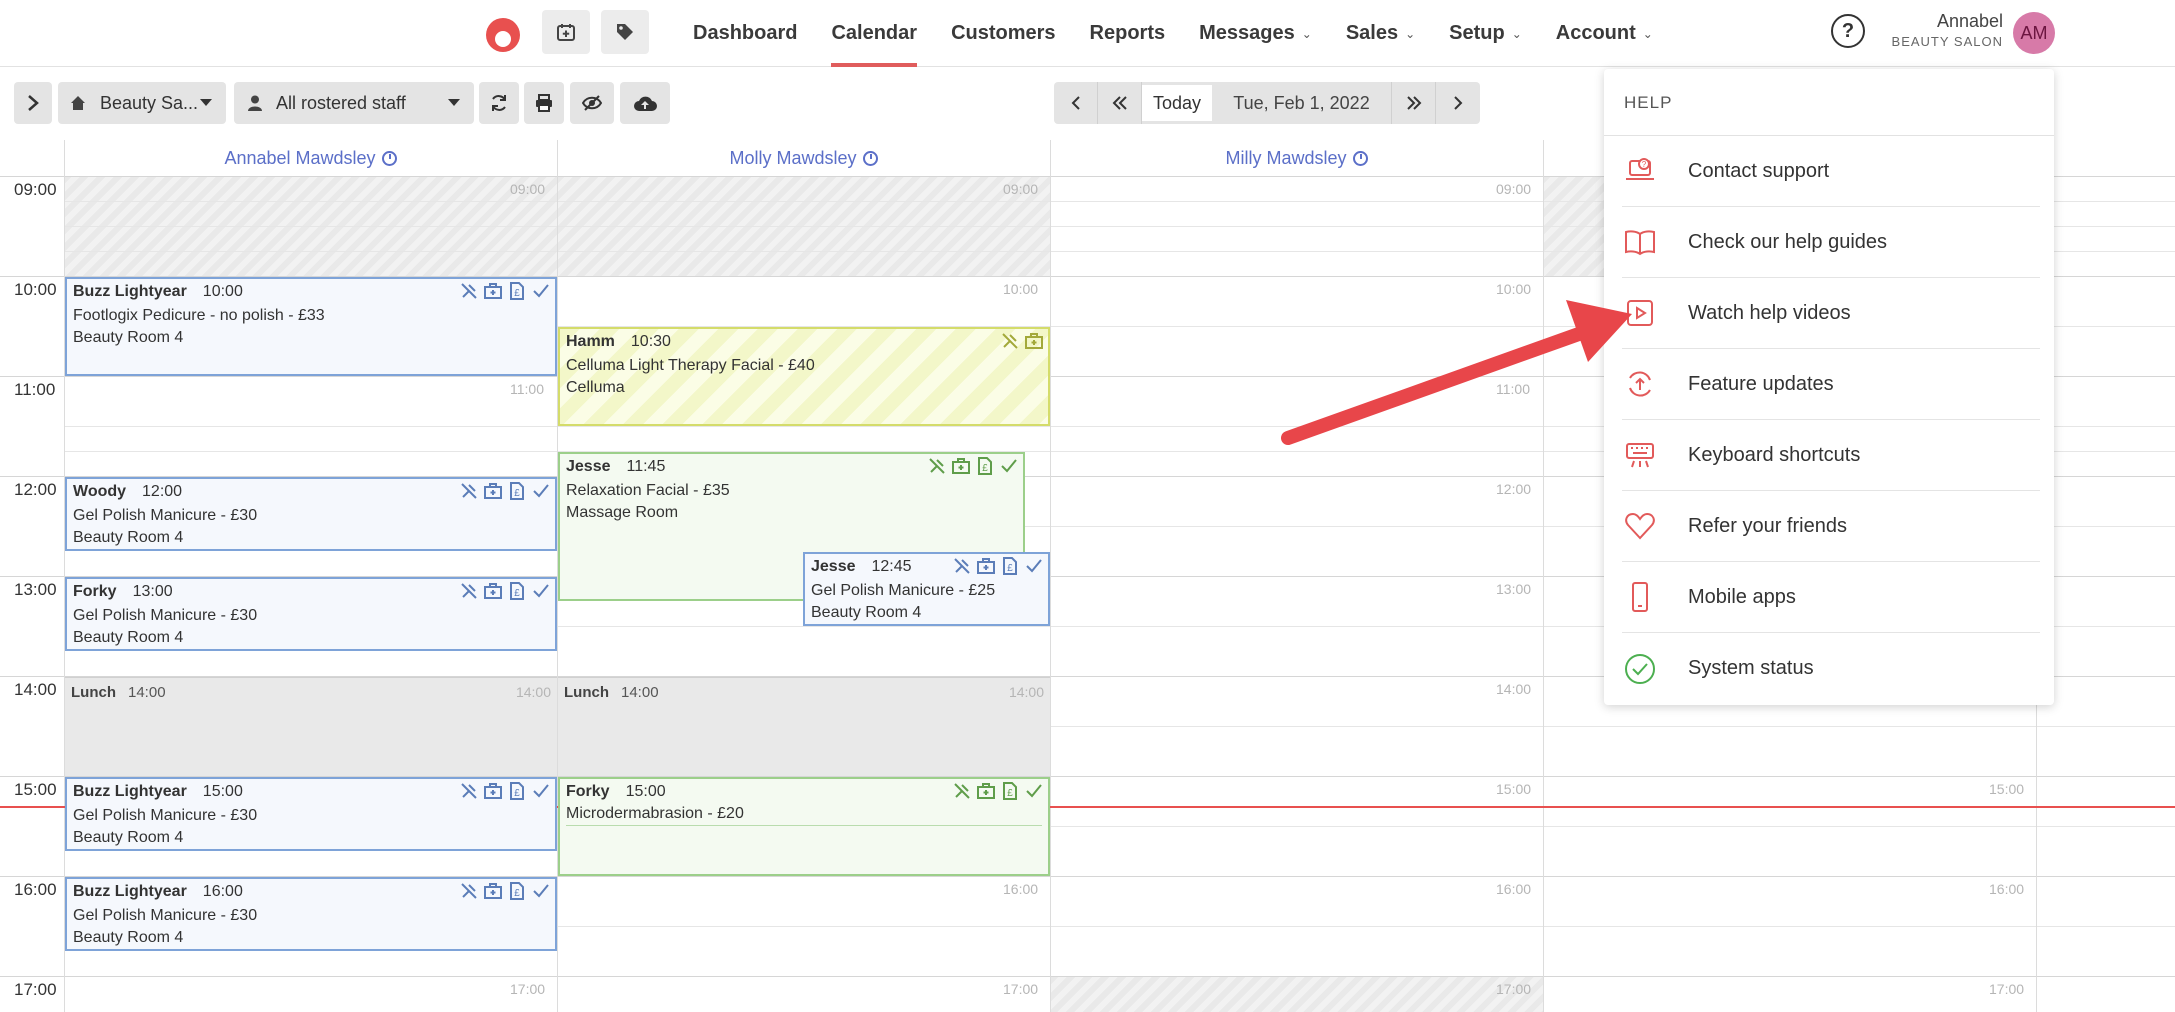  I want to click on business-name: BEAUTY SALON, so click(1947, 41).